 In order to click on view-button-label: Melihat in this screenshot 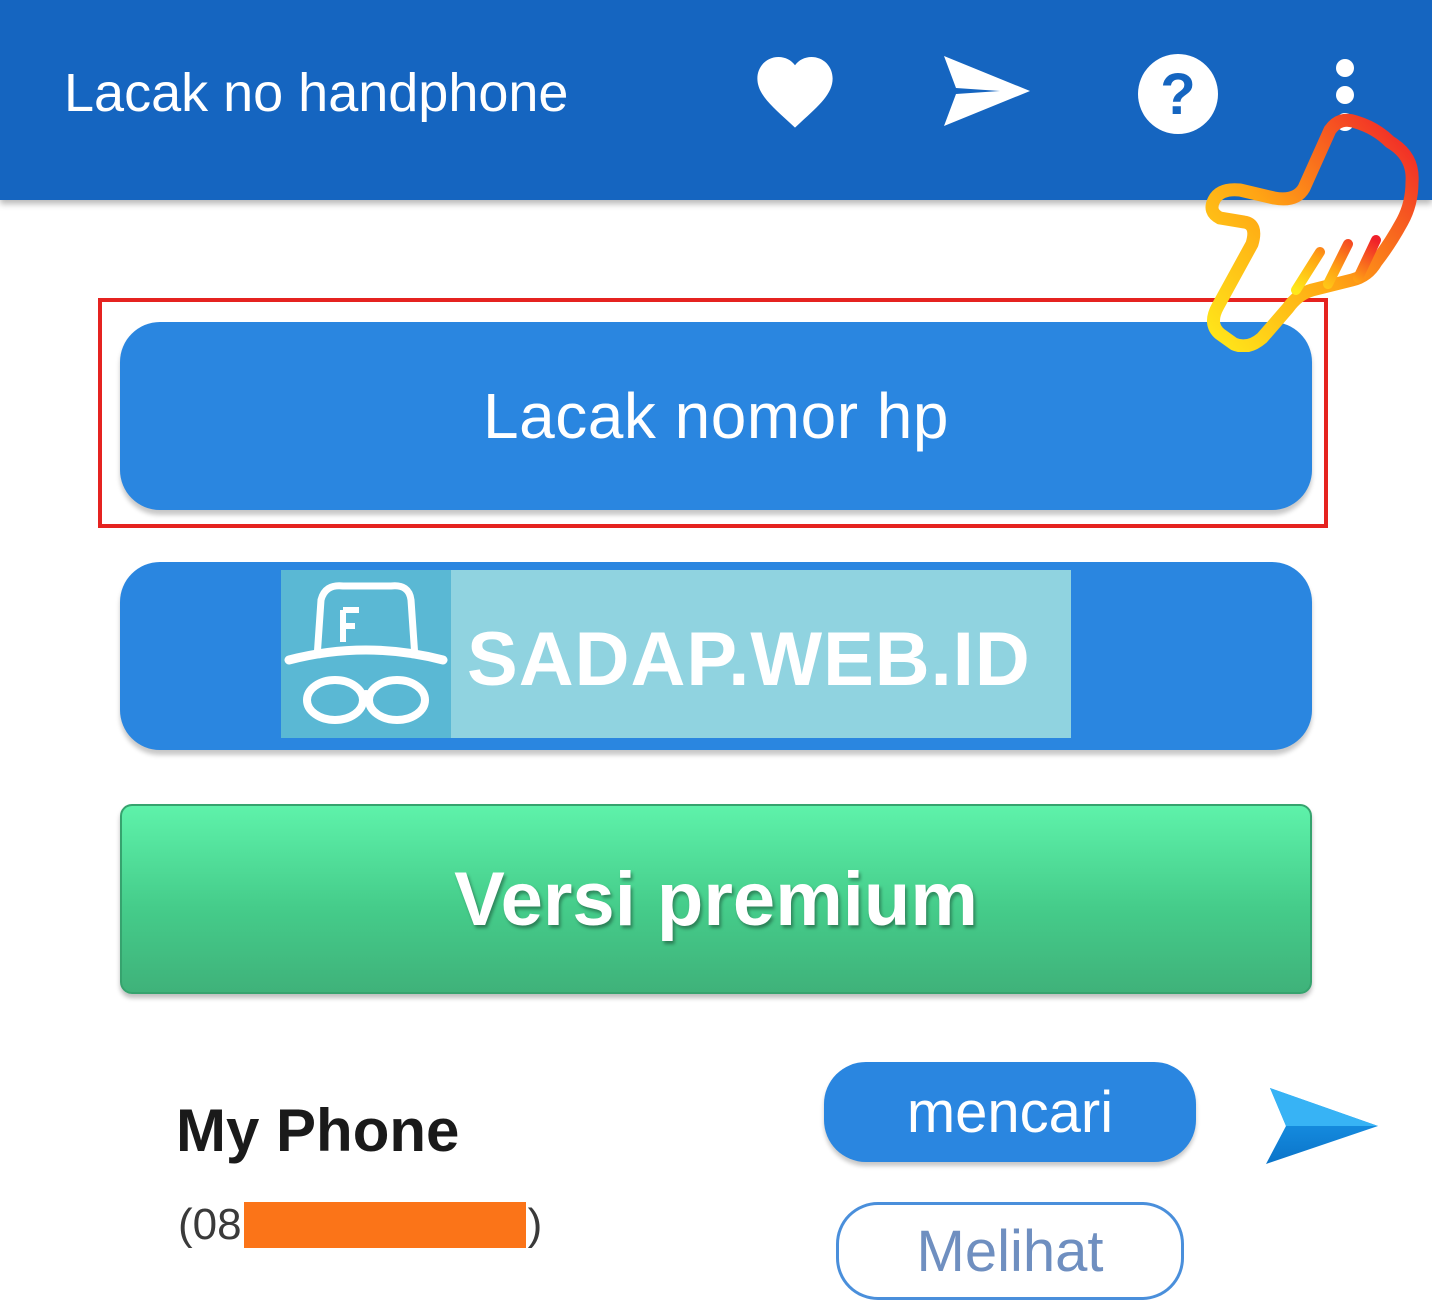, I will do `click(1010, 1251)`.